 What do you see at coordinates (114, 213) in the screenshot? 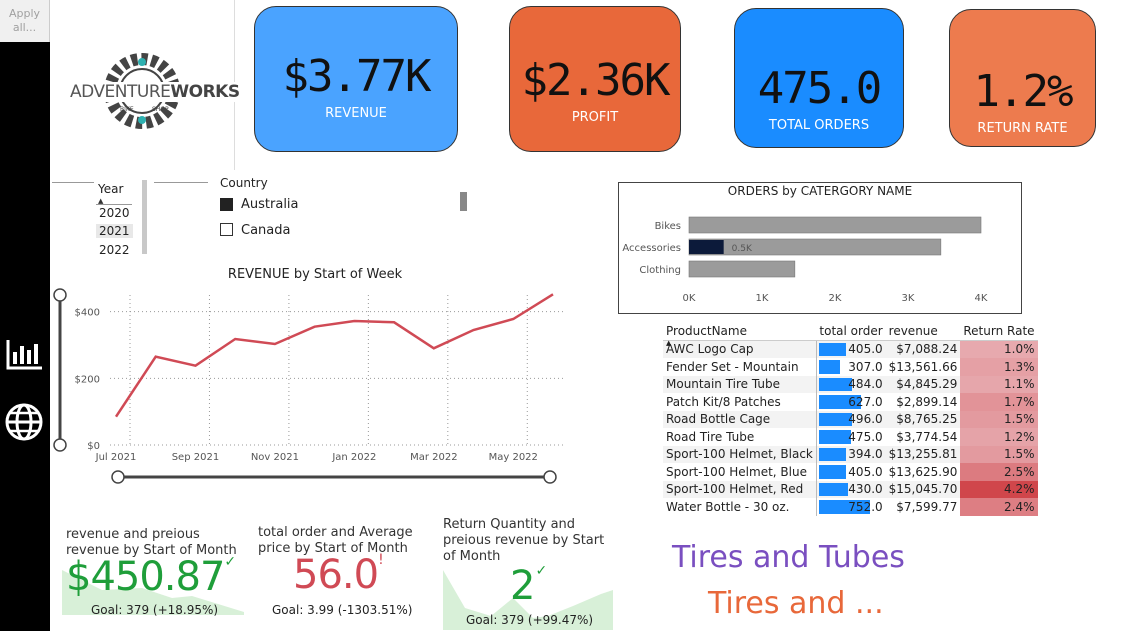
I see `year-option-2020: 2020` at bounding box center [114, 213].